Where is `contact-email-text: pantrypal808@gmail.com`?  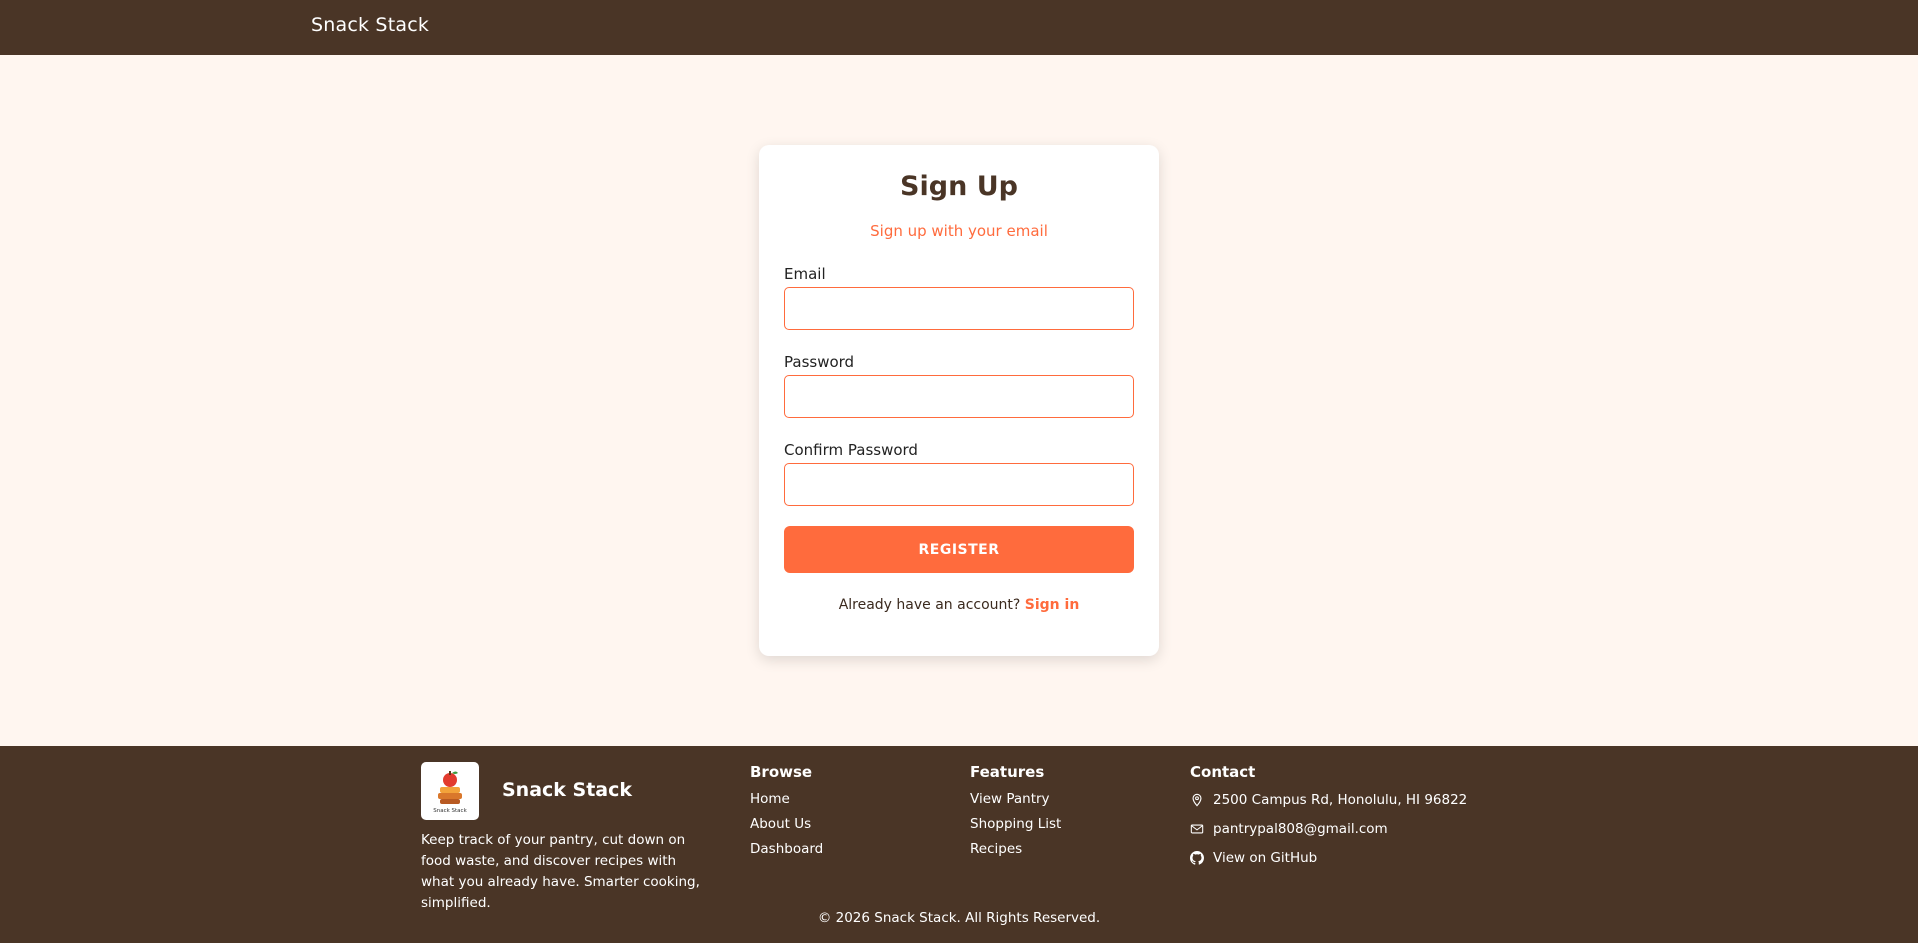 contact-email-text: pantrypal808@gmail.com is located at coordinates (1300, 828).